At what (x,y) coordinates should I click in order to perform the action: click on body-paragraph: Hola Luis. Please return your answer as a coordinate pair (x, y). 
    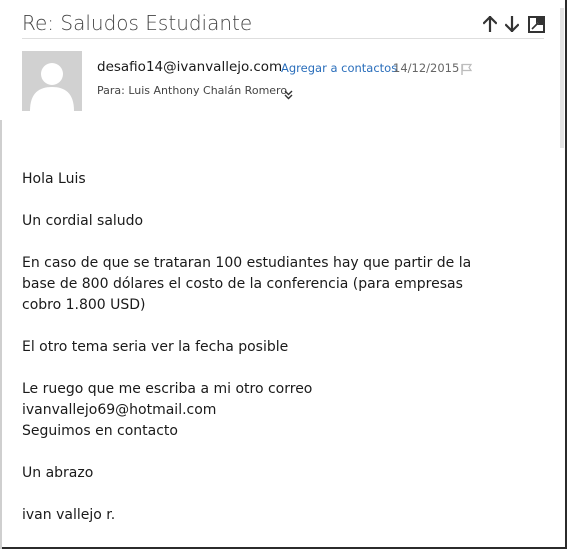
    Looking at the image, I should click on (54, 179).